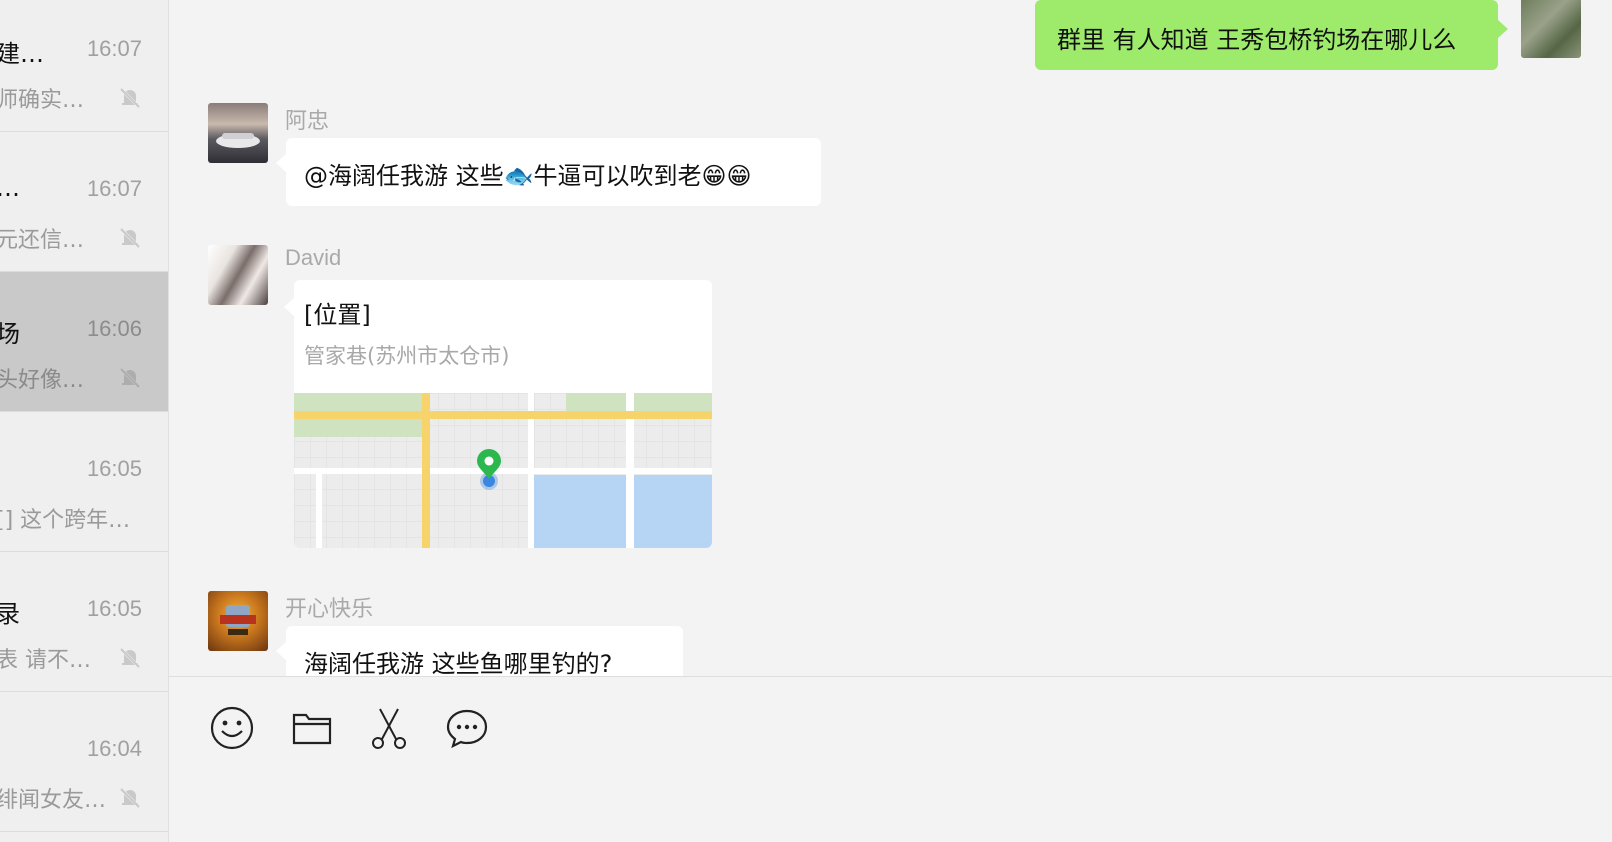 The image size is (1612, 842). What do you see at coordinates (1257, 40) in the screenshot?
I see `message-text: 群里 有人知道 王秀包桥钓场在哪儿么` at bounding box center [1257, 40].